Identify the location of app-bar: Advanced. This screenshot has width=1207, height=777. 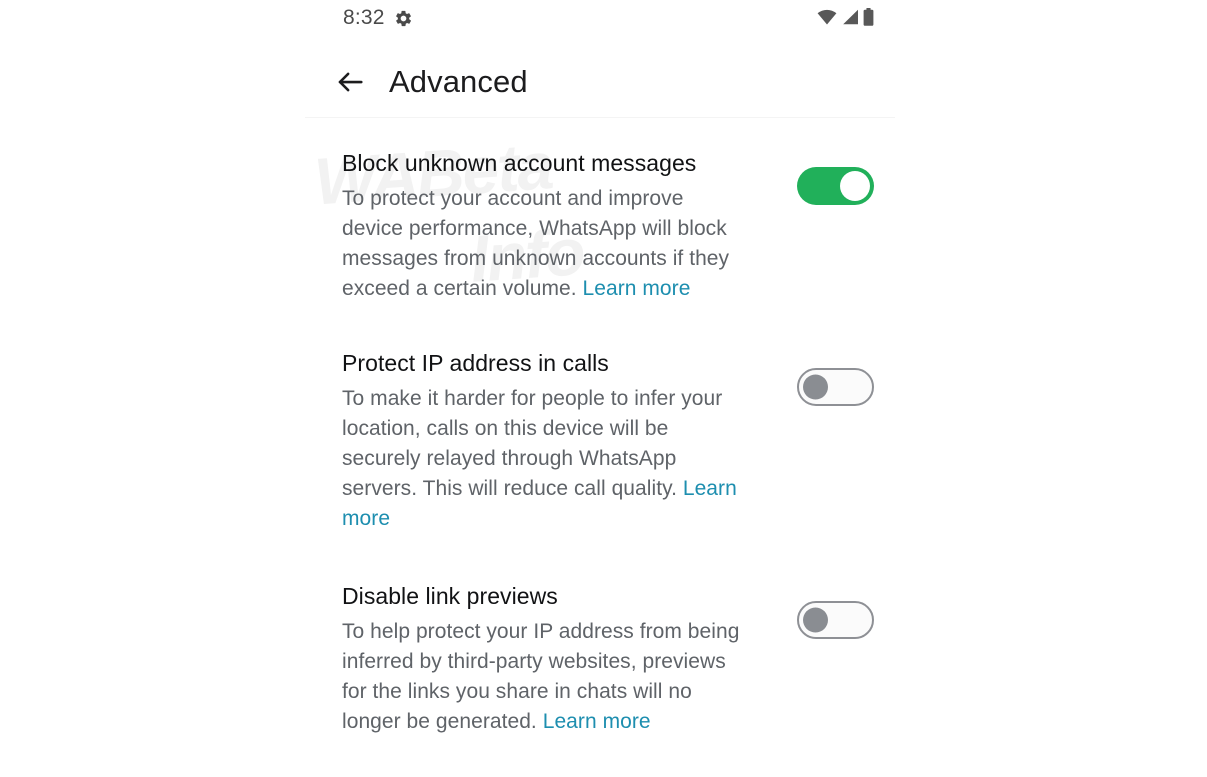
(600, 81).